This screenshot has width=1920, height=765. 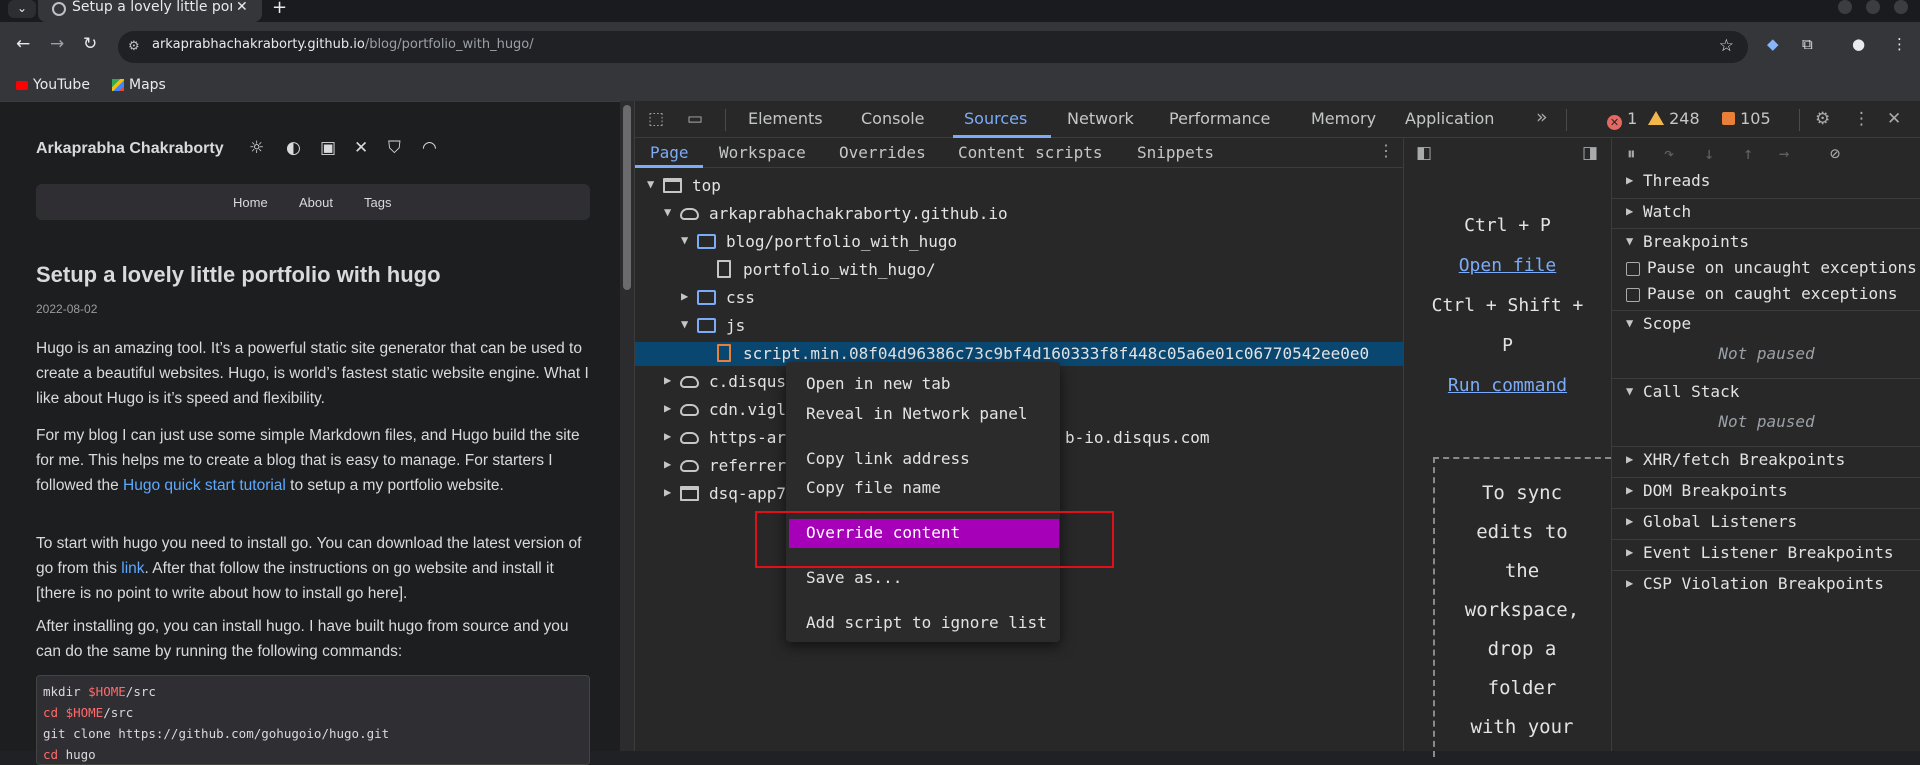 What do you see at coordinates (689, 493) in the screenshot?
I see `frame-icon` at bounding box center [689, 493].